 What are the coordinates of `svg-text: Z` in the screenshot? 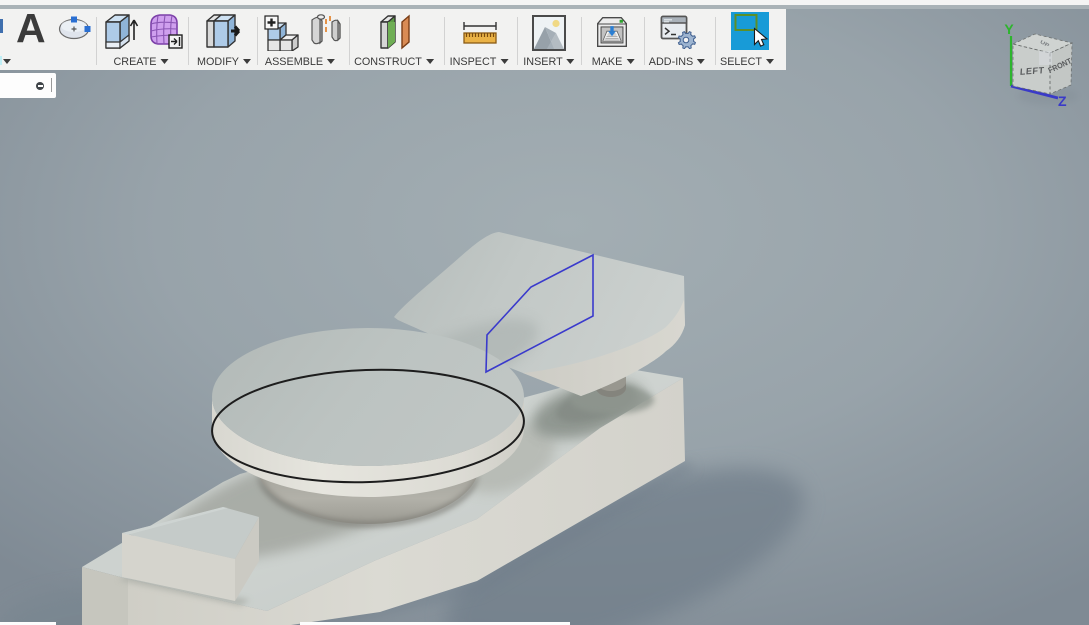 It's located at (1062, 101).